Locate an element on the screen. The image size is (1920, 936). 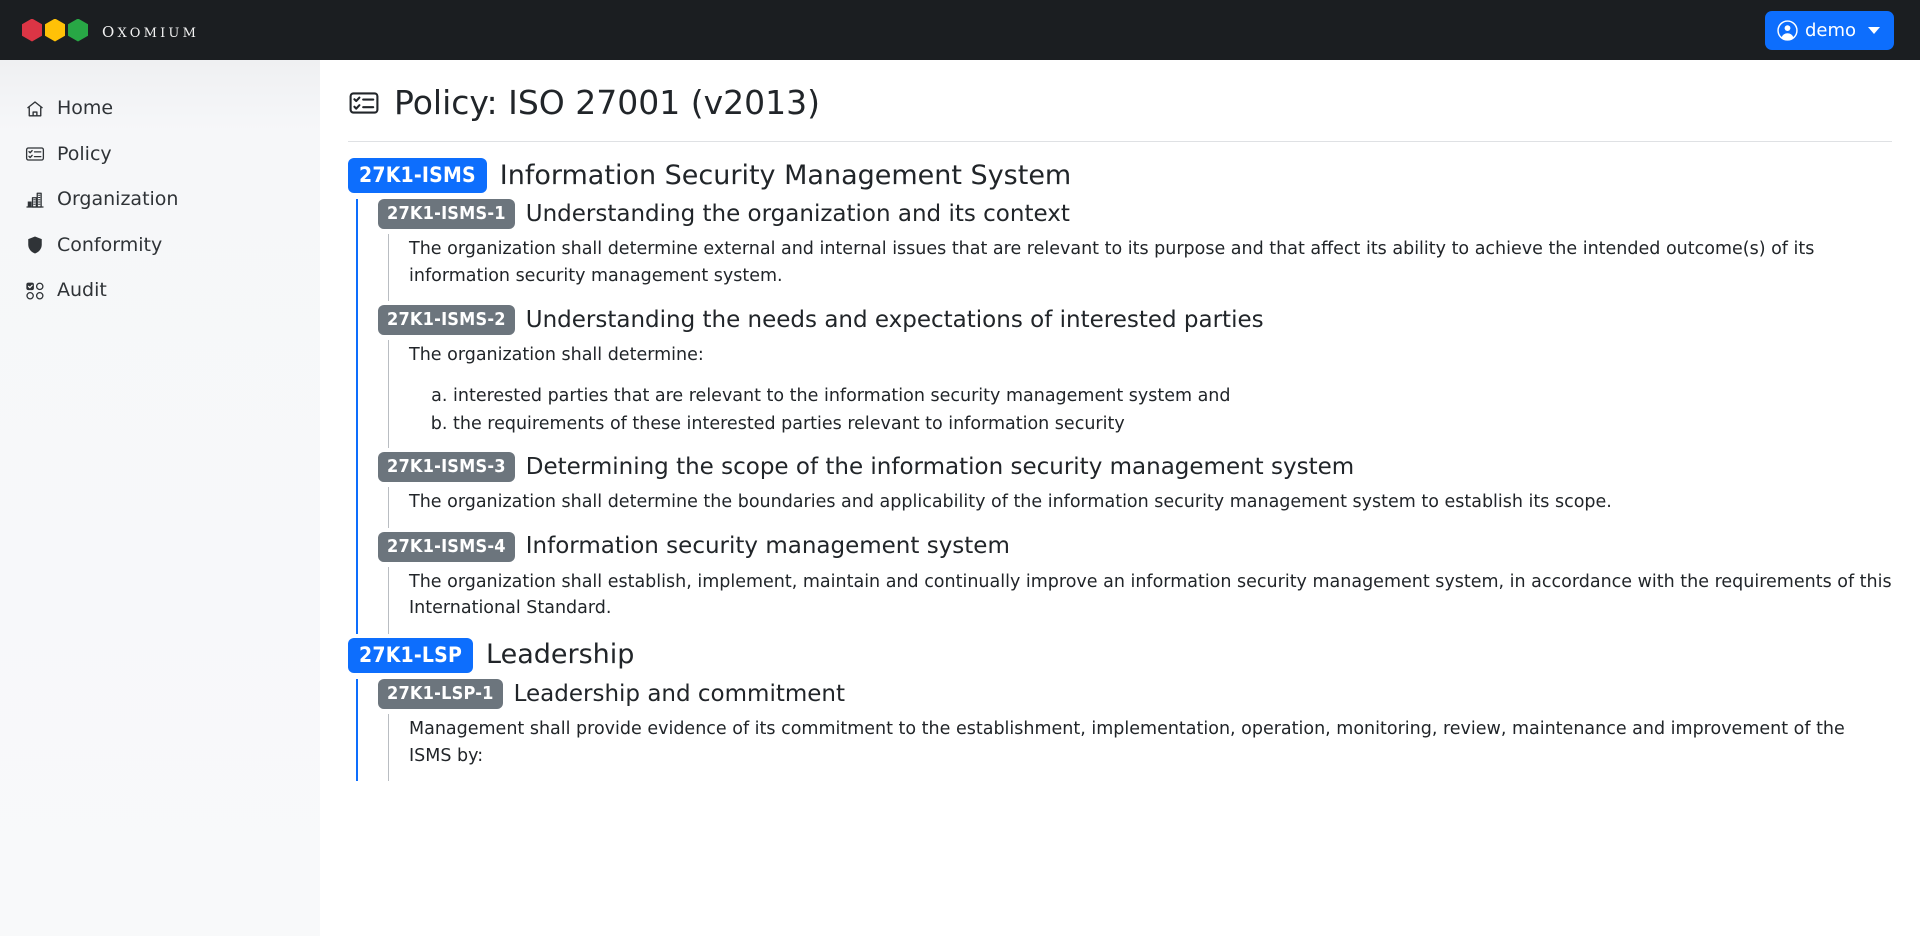
brand-name: Oxomium is located at coordinates (151, 30).